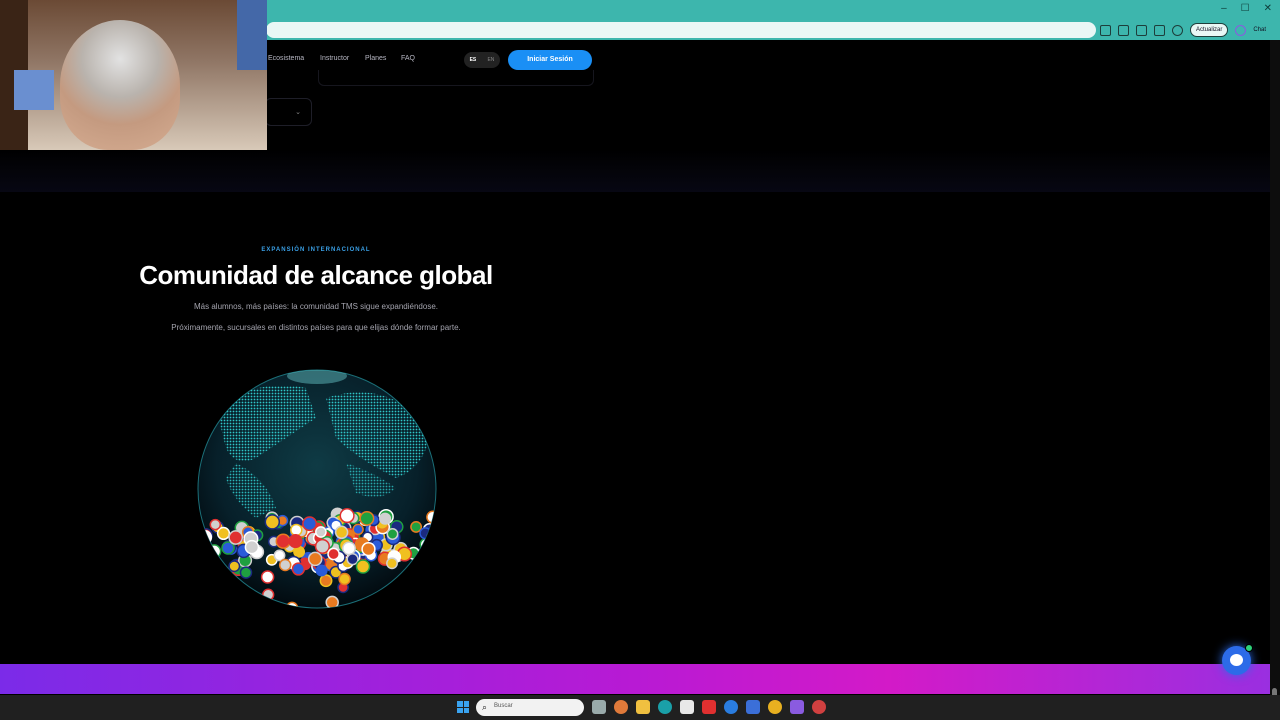 The height and width of the screenshot is (720, 1280). What do you see at coordinates (298, 112) in the screenshot?
I see `chevron-down-icon: ⌄` at bounding box center [298, 112].